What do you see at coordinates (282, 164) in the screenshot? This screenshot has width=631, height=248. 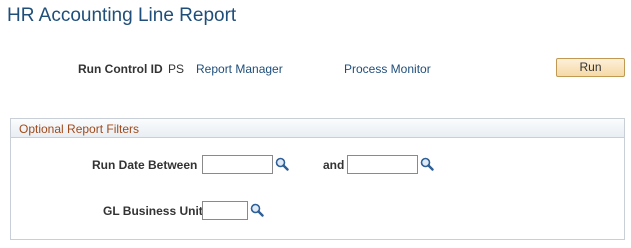 I see `run-date-from-lookup-icon` at bounding box center [282, 164].